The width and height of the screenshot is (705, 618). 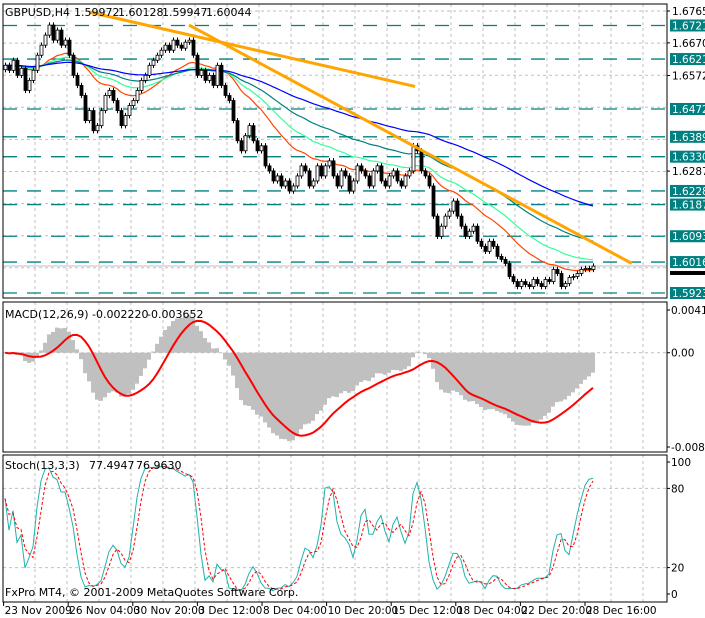 I want to click on macd-tick-label: 0.004158, so click(x=688, y=311).